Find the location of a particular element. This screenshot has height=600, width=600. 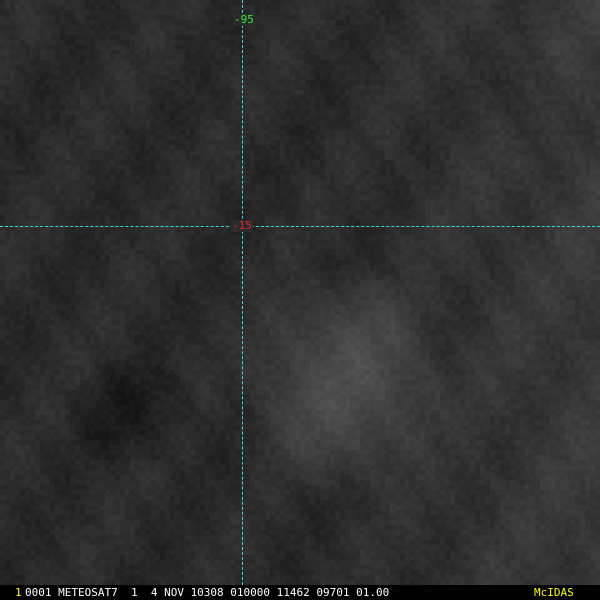

longitude-label: -95 is located at coordinates (244, 19).